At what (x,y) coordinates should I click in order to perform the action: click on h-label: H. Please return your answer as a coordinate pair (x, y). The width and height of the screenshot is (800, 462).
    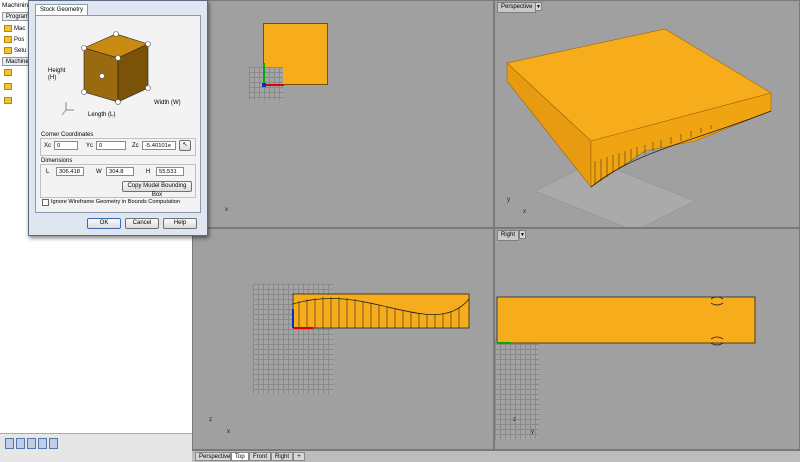
    Looking at the image, I should click on (148, 172).